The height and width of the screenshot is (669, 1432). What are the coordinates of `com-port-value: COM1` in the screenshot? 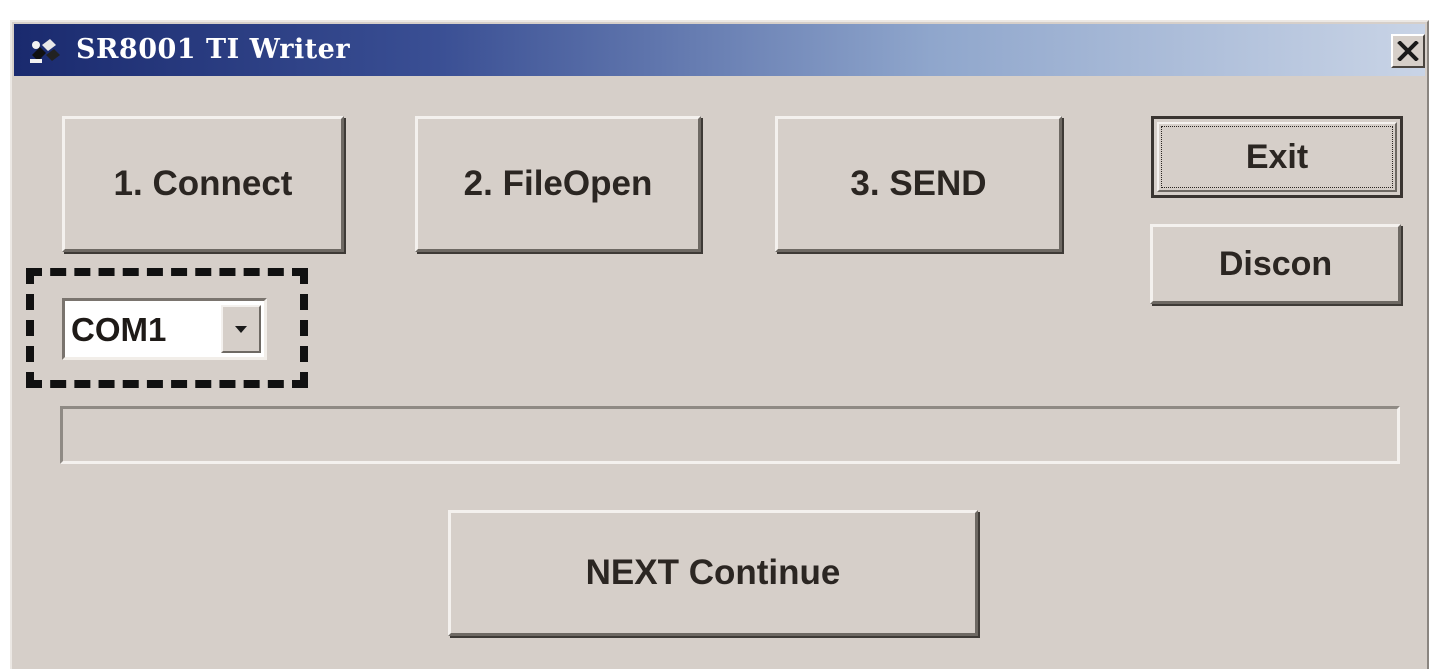 It's located at (119, 329).